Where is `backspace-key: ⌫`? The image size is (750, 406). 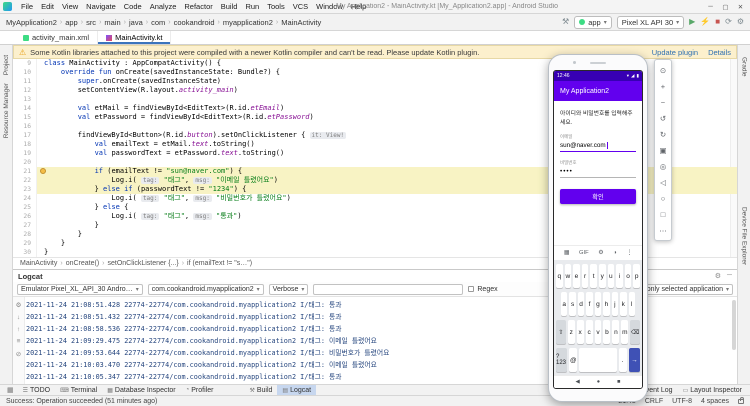
backspace-key: ⌫ is located at coordinates (635, 332).